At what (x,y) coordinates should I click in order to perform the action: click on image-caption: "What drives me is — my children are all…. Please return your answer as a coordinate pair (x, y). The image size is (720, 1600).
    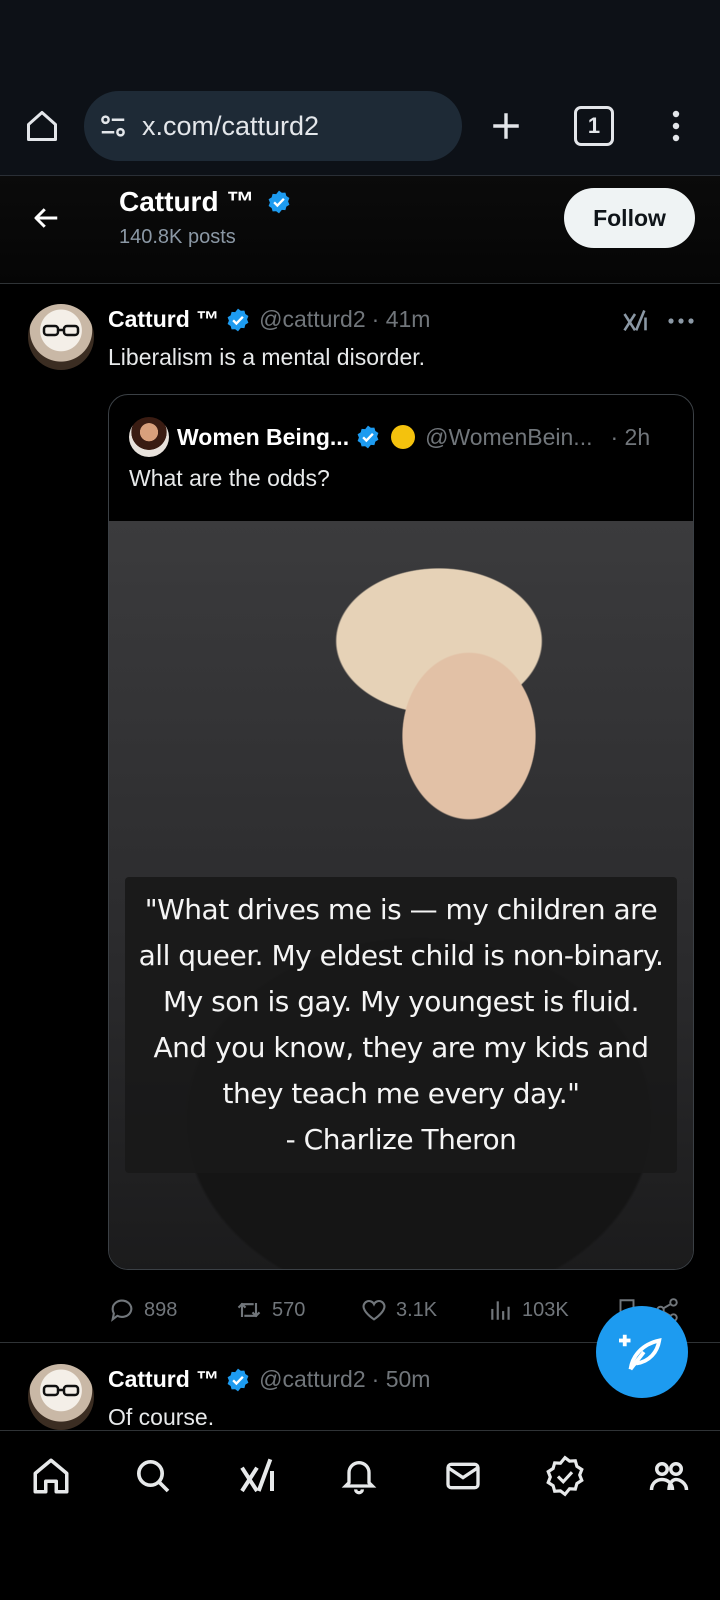
    Looking at the image, I should click on (401, 1025).